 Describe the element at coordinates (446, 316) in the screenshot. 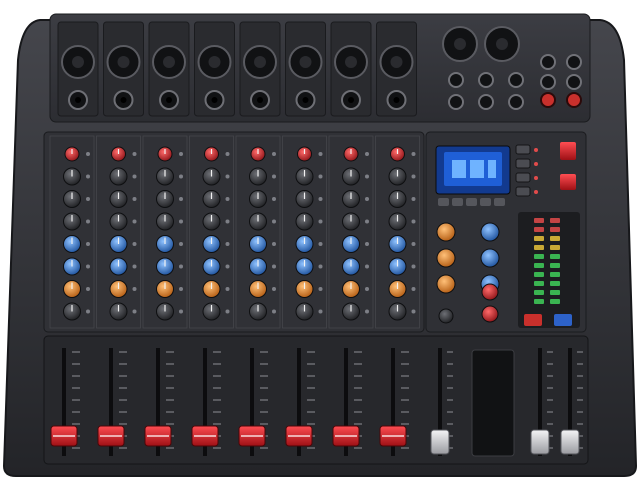

I see `grey-master-knob` at that location.